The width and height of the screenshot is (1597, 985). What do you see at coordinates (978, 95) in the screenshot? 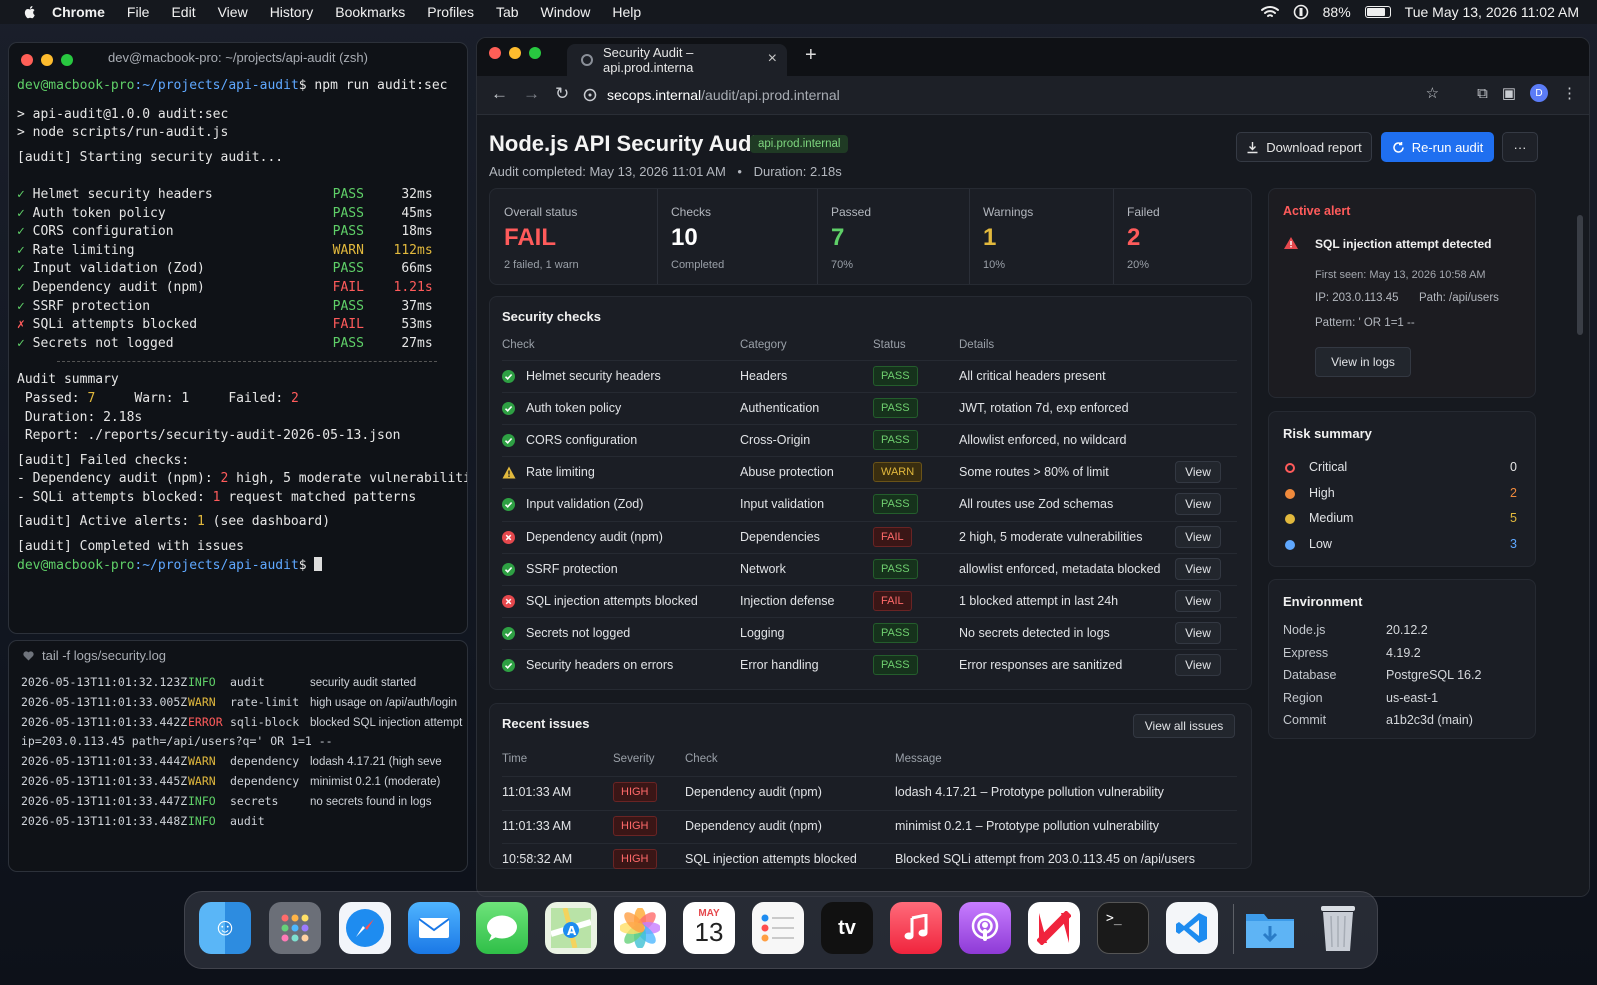
I see `address-bar: secops.internal/audit/api.prod.internal` at bounding box center [978, 95].